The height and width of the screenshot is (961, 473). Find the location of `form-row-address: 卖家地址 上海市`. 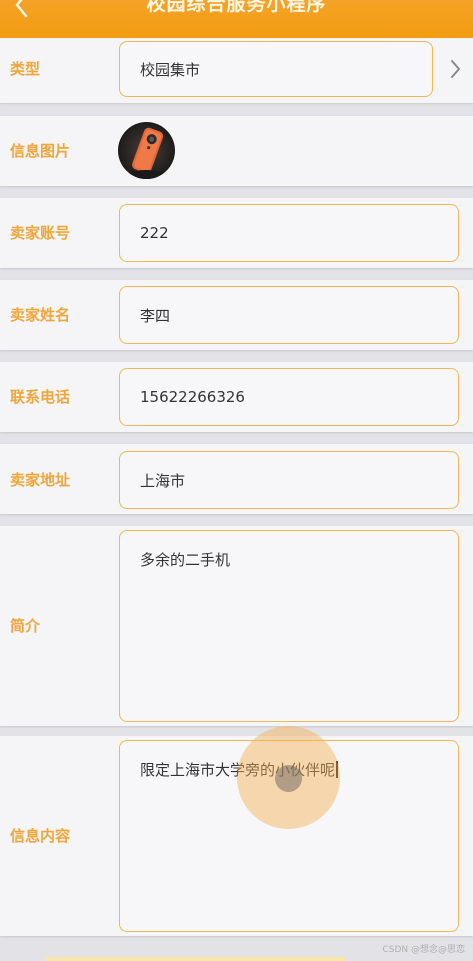

form-row-address: 卖家地址 上海市 is located at coordinates (236, 479).